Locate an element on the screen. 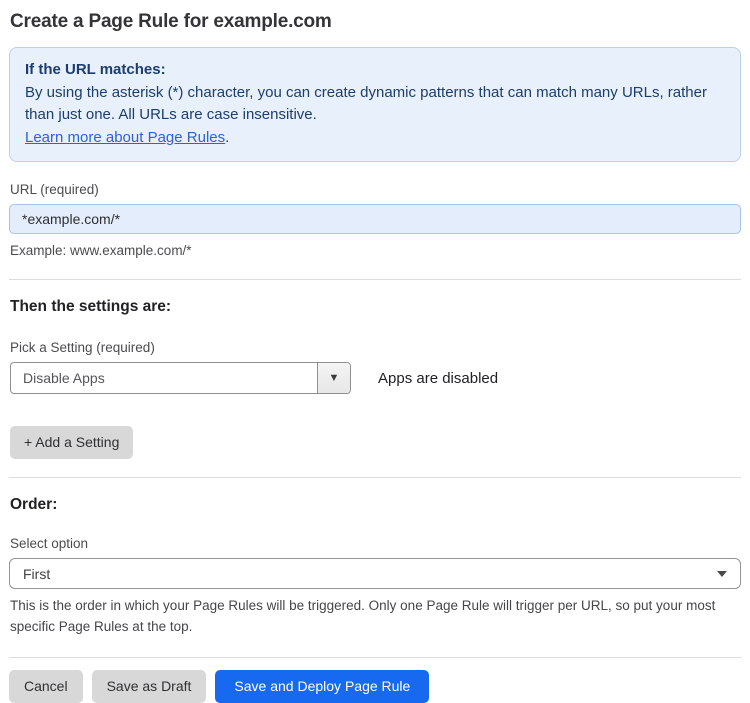 The height and width of the screenshot is (703, 750). settings-section-heading: Then the settings are: is located at coordinates (91, 307).